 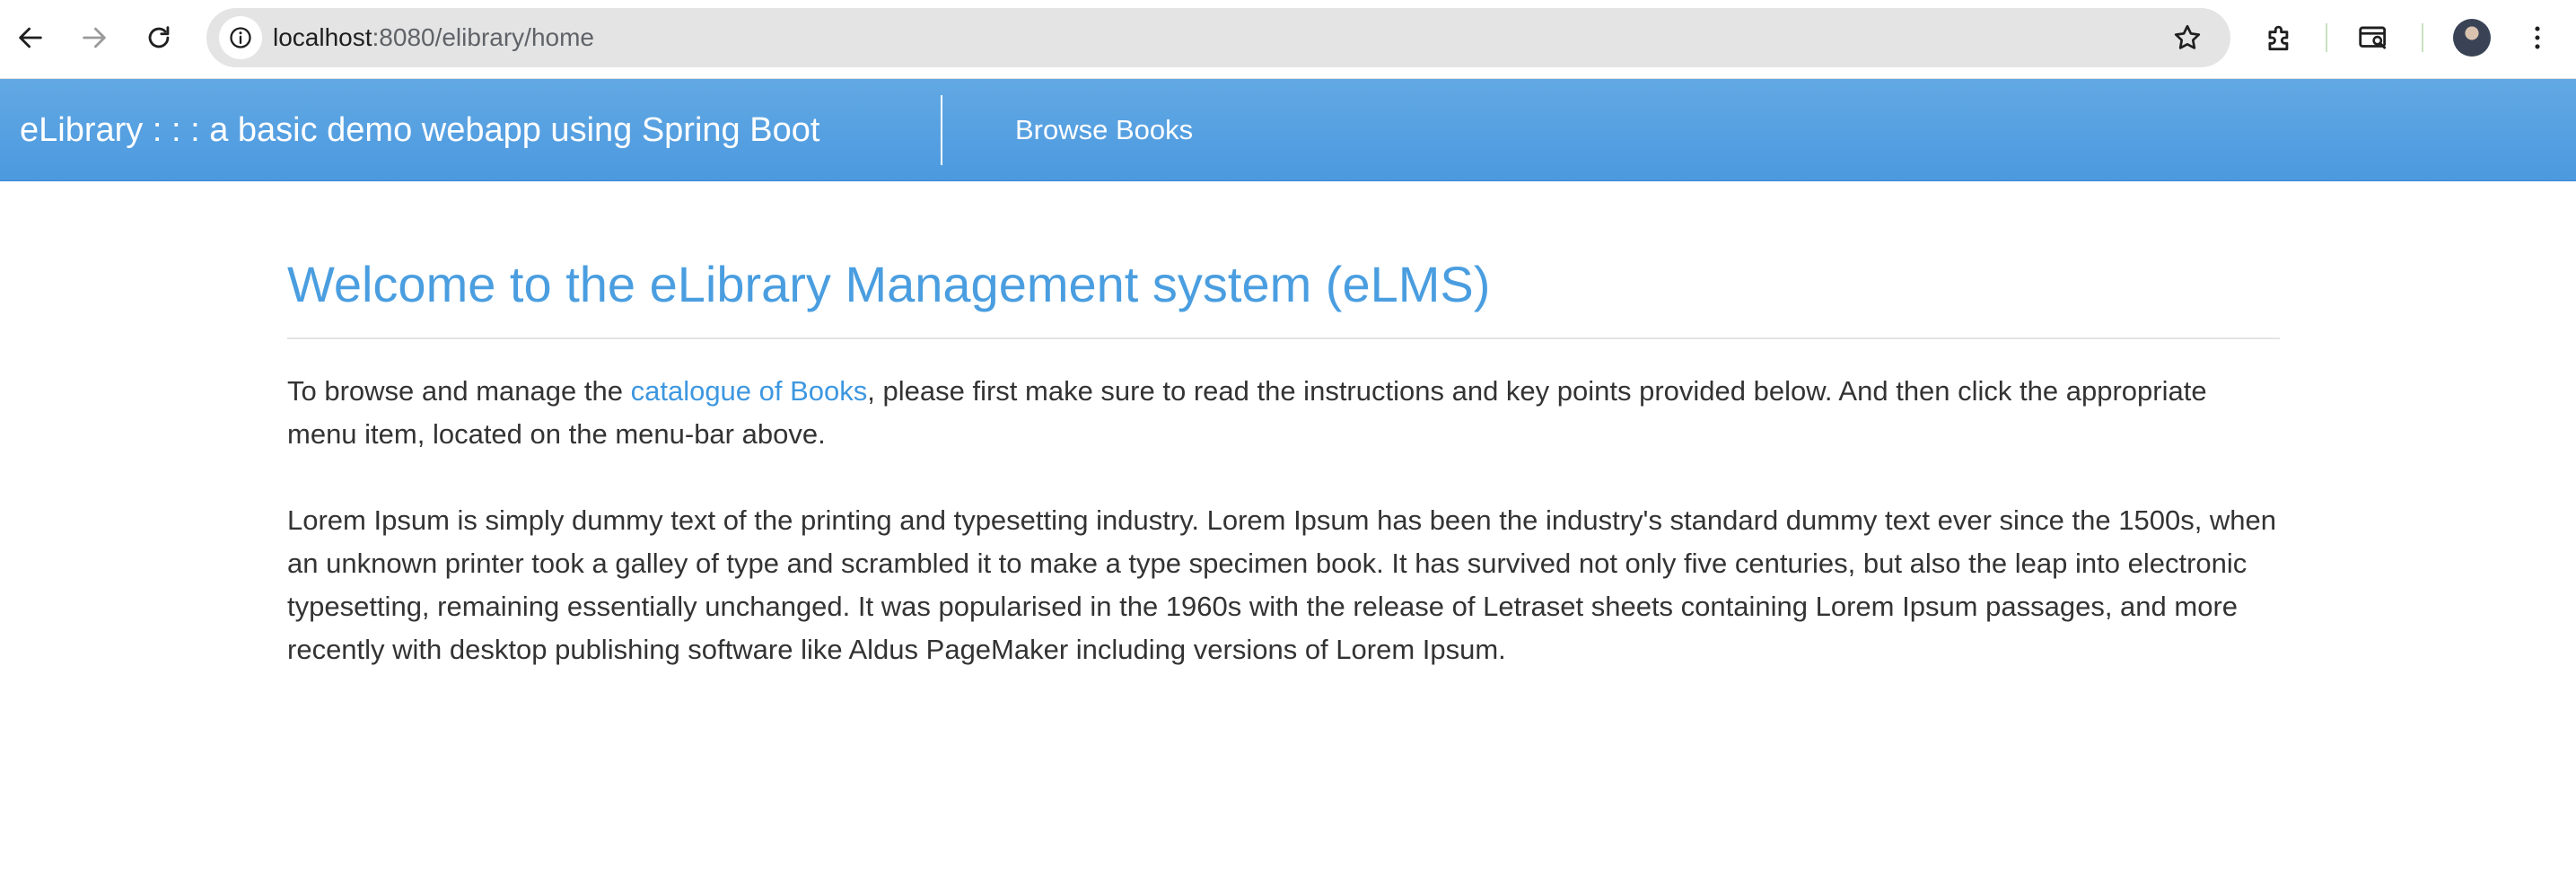 I want to click on url-text: localhost:8080/elibrary/home, so click(x=433, y=37).